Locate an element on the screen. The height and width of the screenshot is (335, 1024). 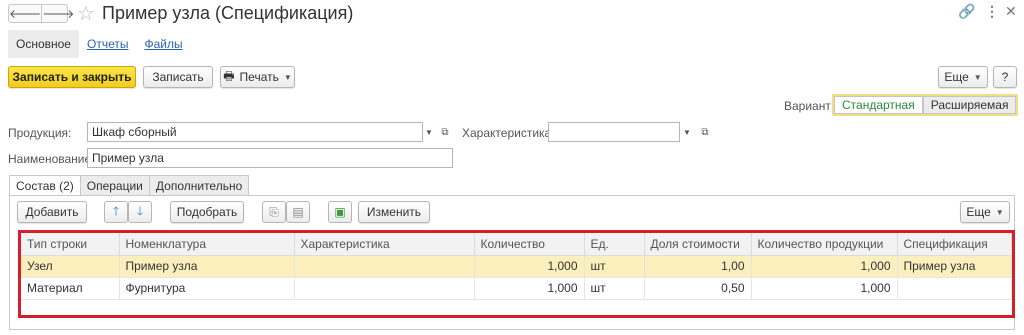
product-label: Продукция: is located at coordinates (40, 133).